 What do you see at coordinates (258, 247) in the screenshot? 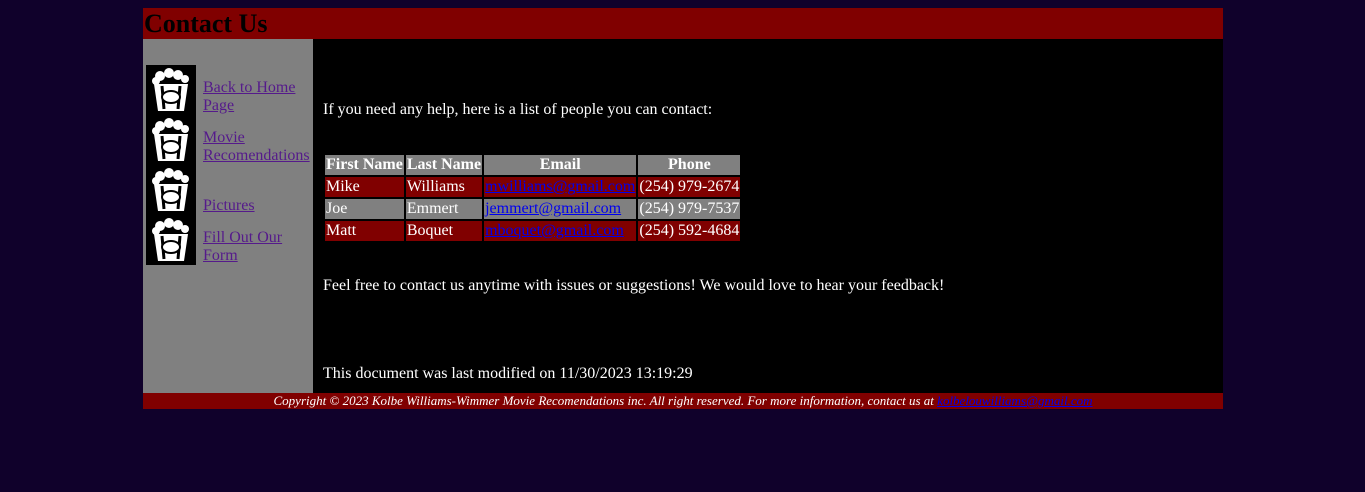
I see `sidebar-item-label: Fill Out Our Form` at bounding box center [258, 247].